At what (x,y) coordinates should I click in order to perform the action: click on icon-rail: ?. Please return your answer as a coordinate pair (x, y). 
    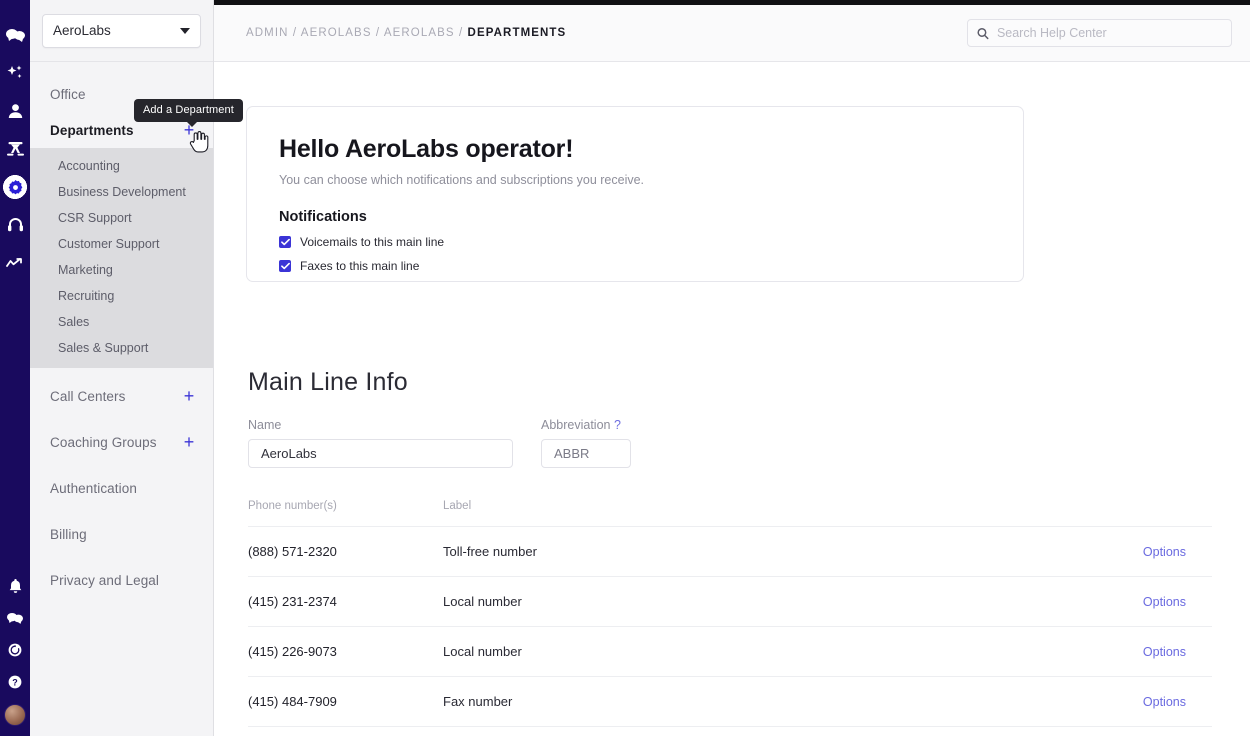
    Looking at the image, I should click on (15, 368).